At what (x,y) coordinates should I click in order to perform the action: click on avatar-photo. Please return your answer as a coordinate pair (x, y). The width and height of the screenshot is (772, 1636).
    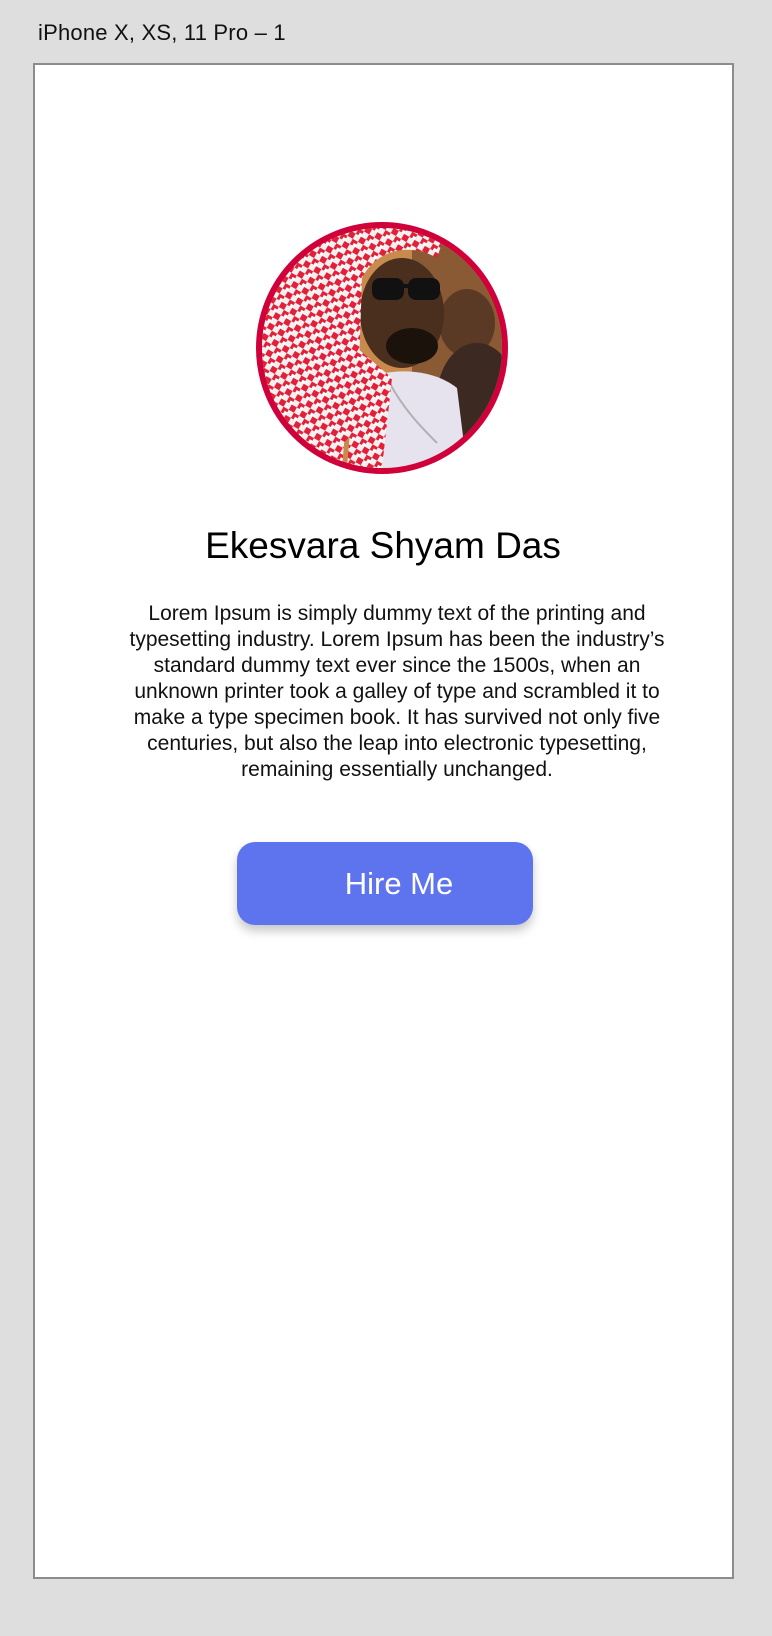
    Looking at the image, I should click on (382, 348).